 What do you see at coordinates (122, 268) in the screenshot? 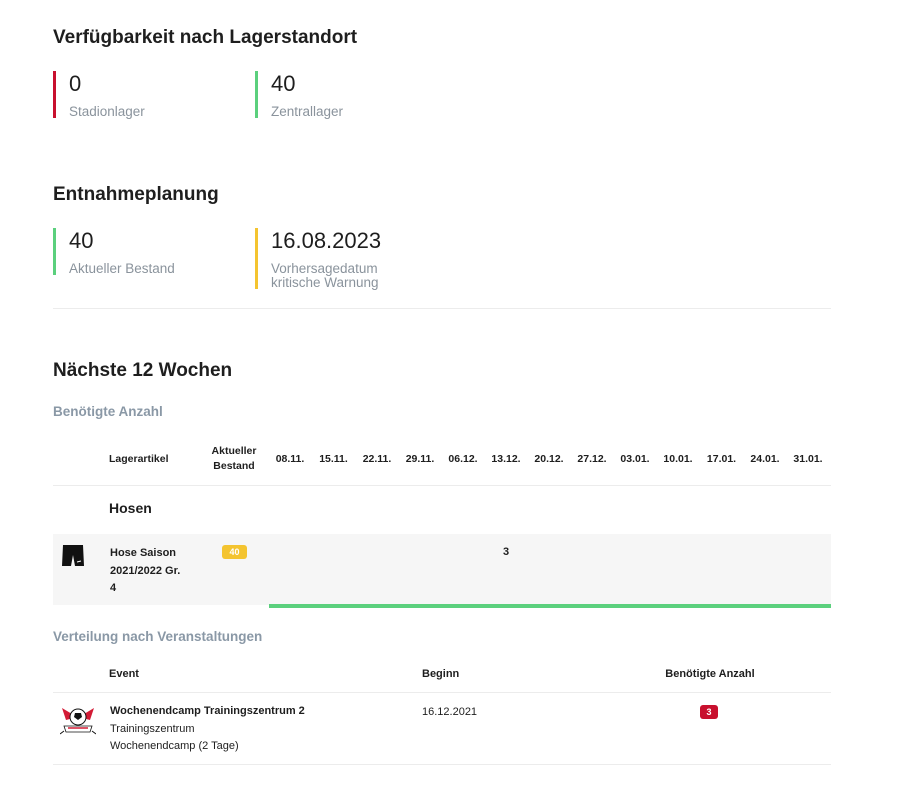
I see `stat-label: Aktueller Bestand` at bounding box center [122, 268].